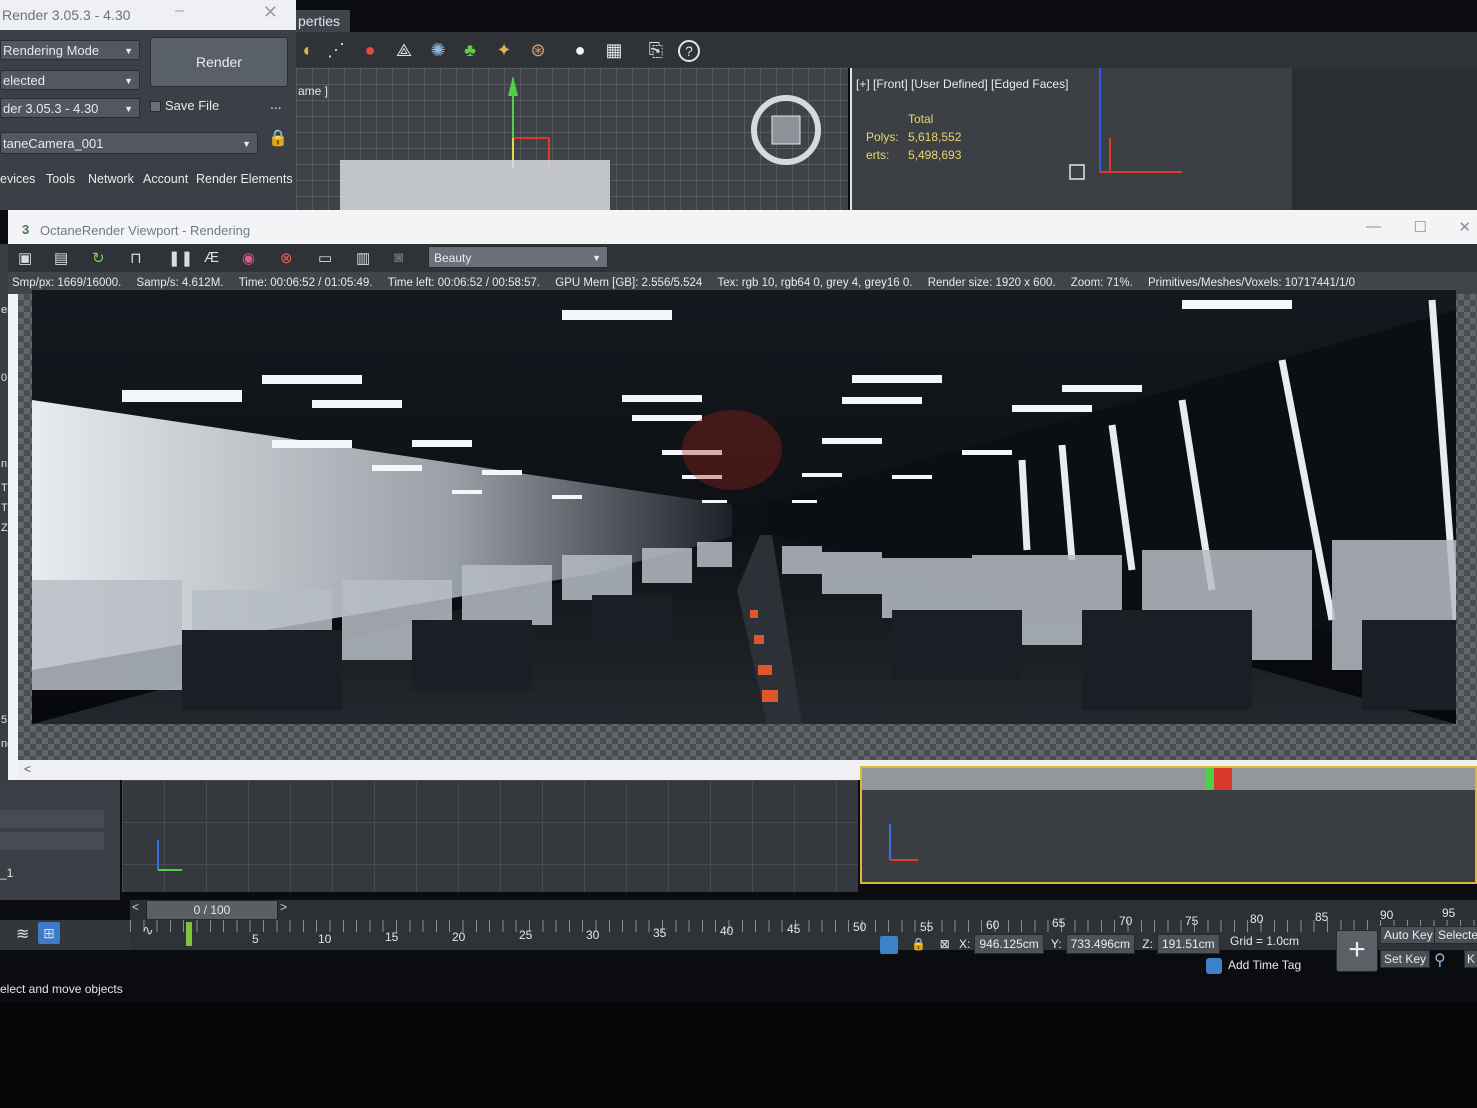 The image size is (1477, 1108). I want to click on save-image-icon: ▣, so click(25, 258).